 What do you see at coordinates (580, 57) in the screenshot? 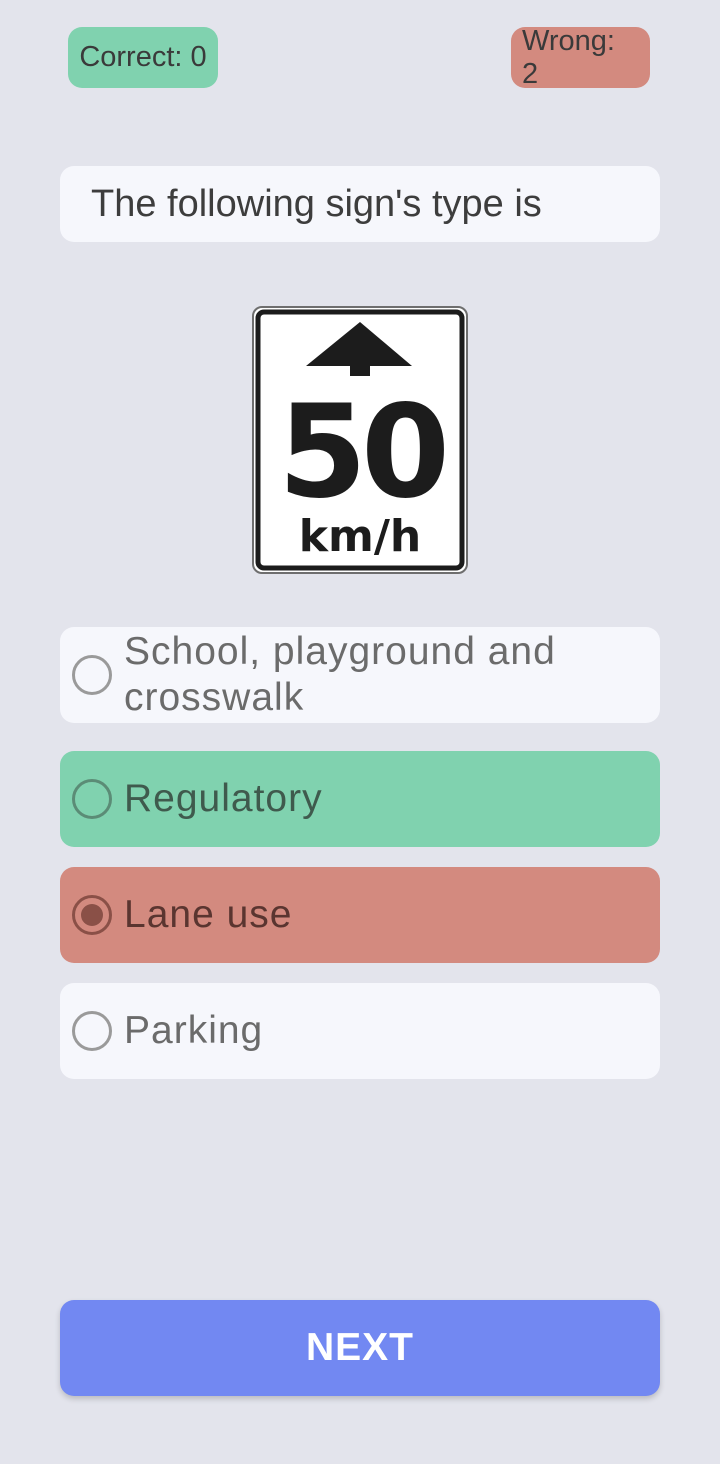
I see `wrong-count-badge: Wrong: 2` at bounding box center [580, 57].